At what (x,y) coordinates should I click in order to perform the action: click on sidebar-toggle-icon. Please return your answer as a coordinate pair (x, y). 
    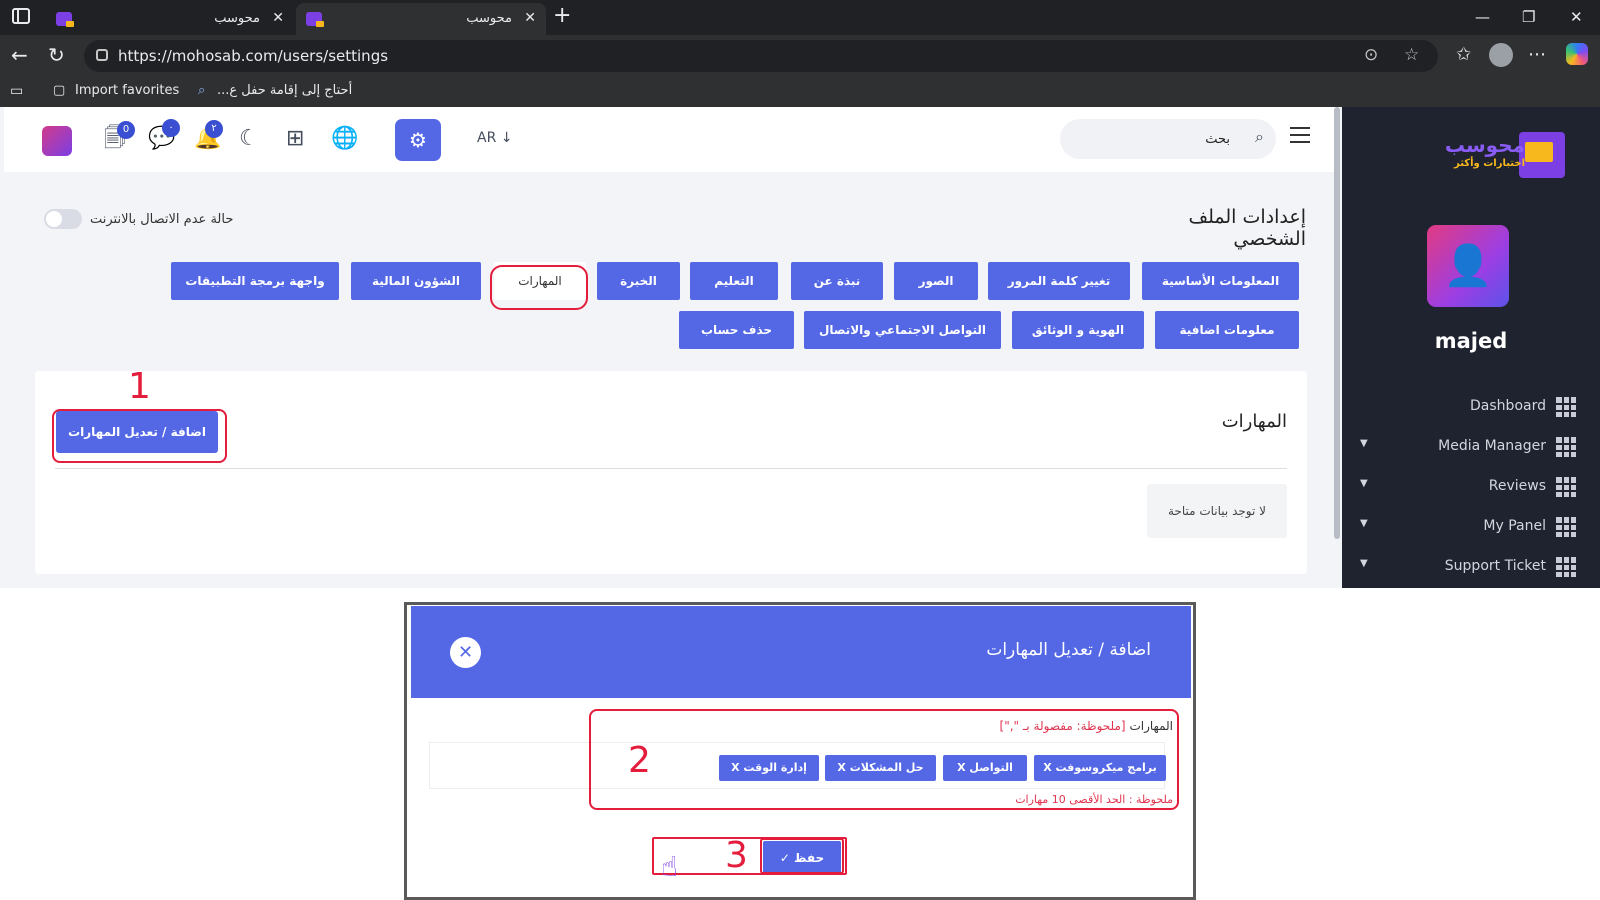
    Looking at the image, I should click on (21, 16).